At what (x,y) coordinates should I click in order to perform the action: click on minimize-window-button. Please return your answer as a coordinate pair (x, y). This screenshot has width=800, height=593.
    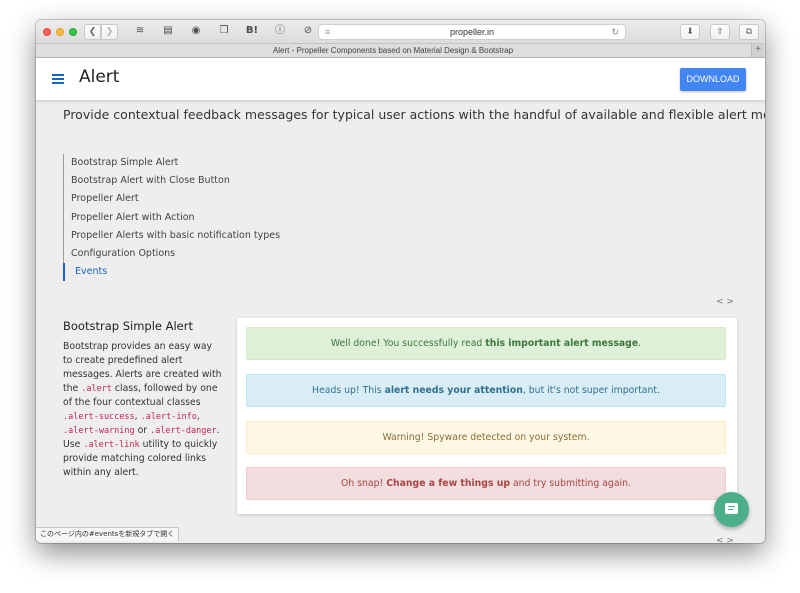
    Looking at the image, I should click on (60, 32).